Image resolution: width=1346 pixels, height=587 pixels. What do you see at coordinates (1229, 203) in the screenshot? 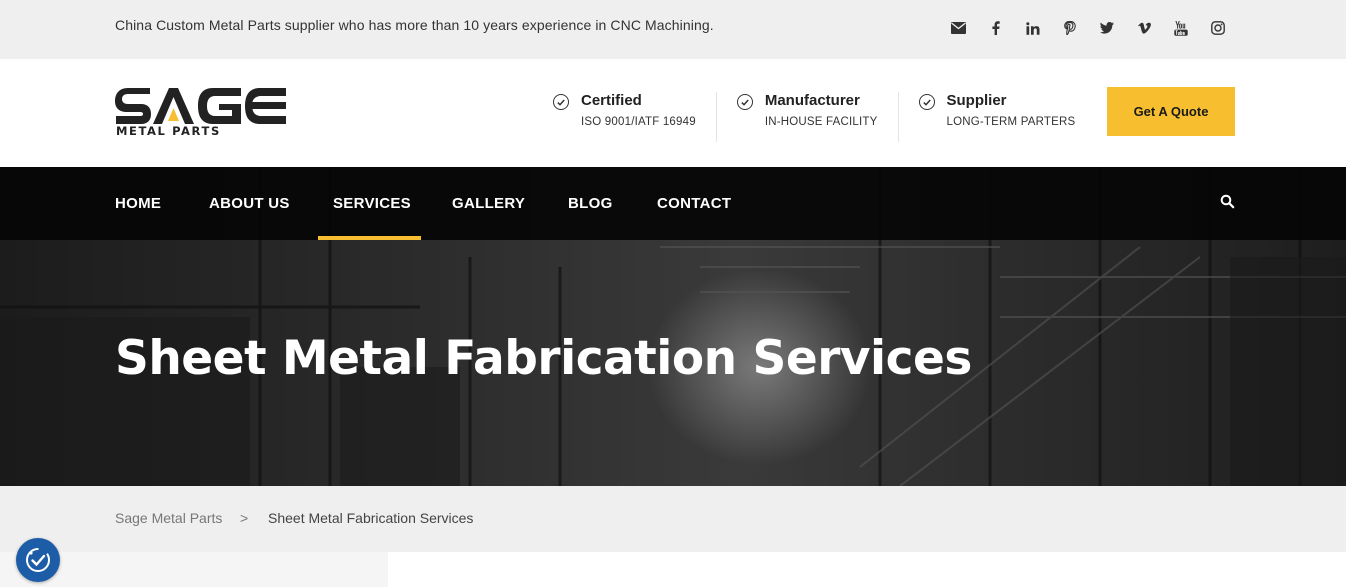
I see `search-icon` at bounding box center [1229, 203].